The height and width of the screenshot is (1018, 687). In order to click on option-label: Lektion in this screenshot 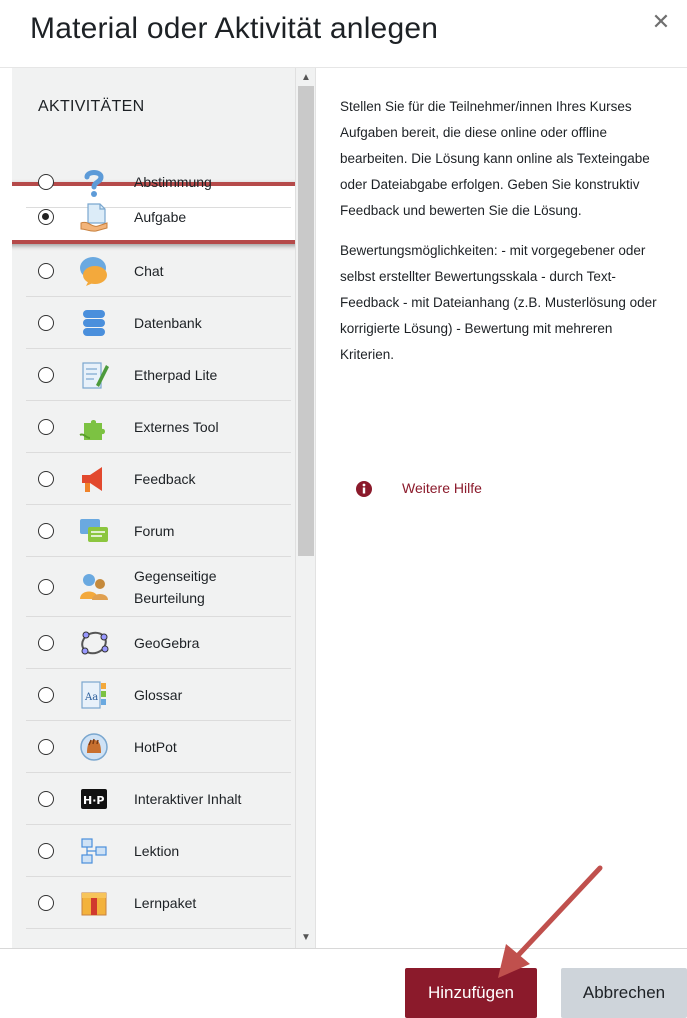, I will do `click(157, 850)`.